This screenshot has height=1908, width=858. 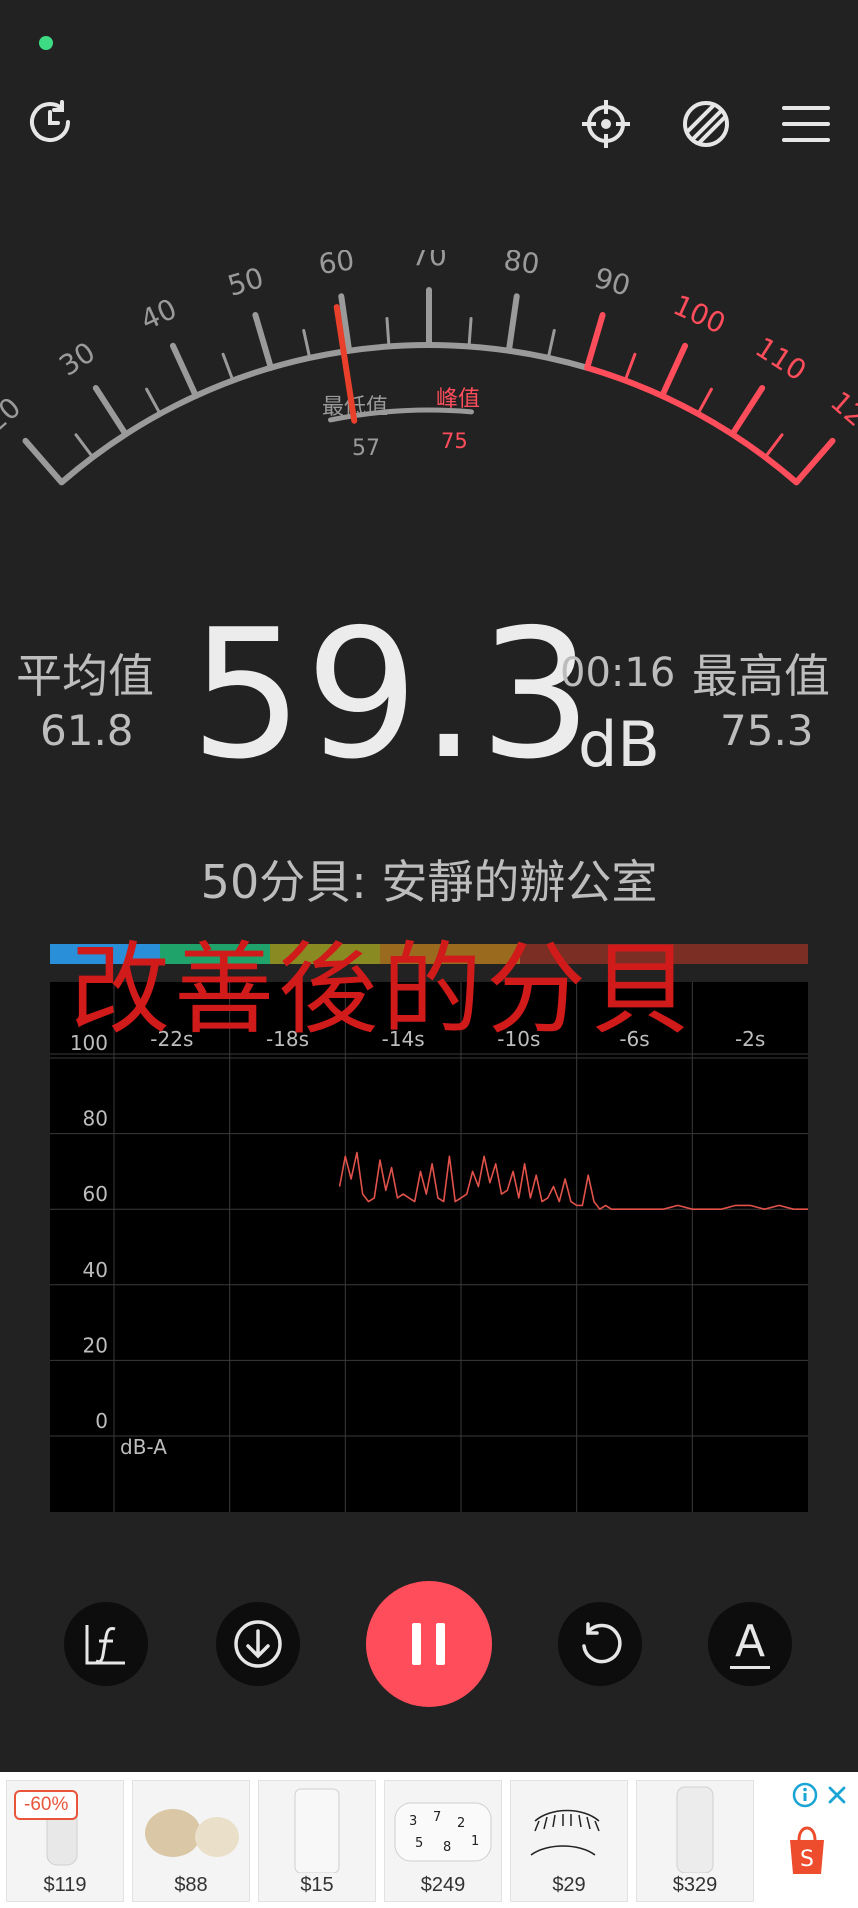 I want to click on elapsed-timer: 00:16, so click(x=618, y=673).